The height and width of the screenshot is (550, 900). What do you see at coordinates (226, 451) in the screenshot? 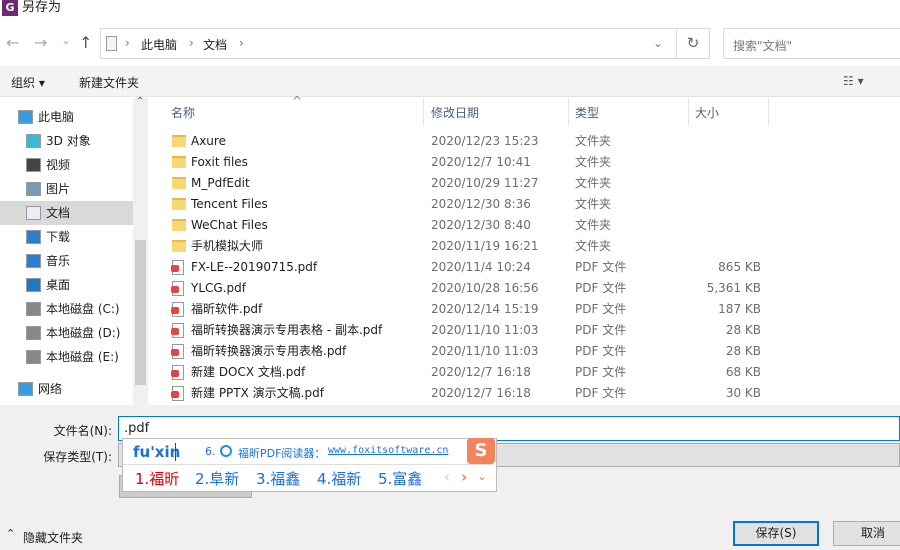
I see `browser-icon` at bounding box center [226, 451].